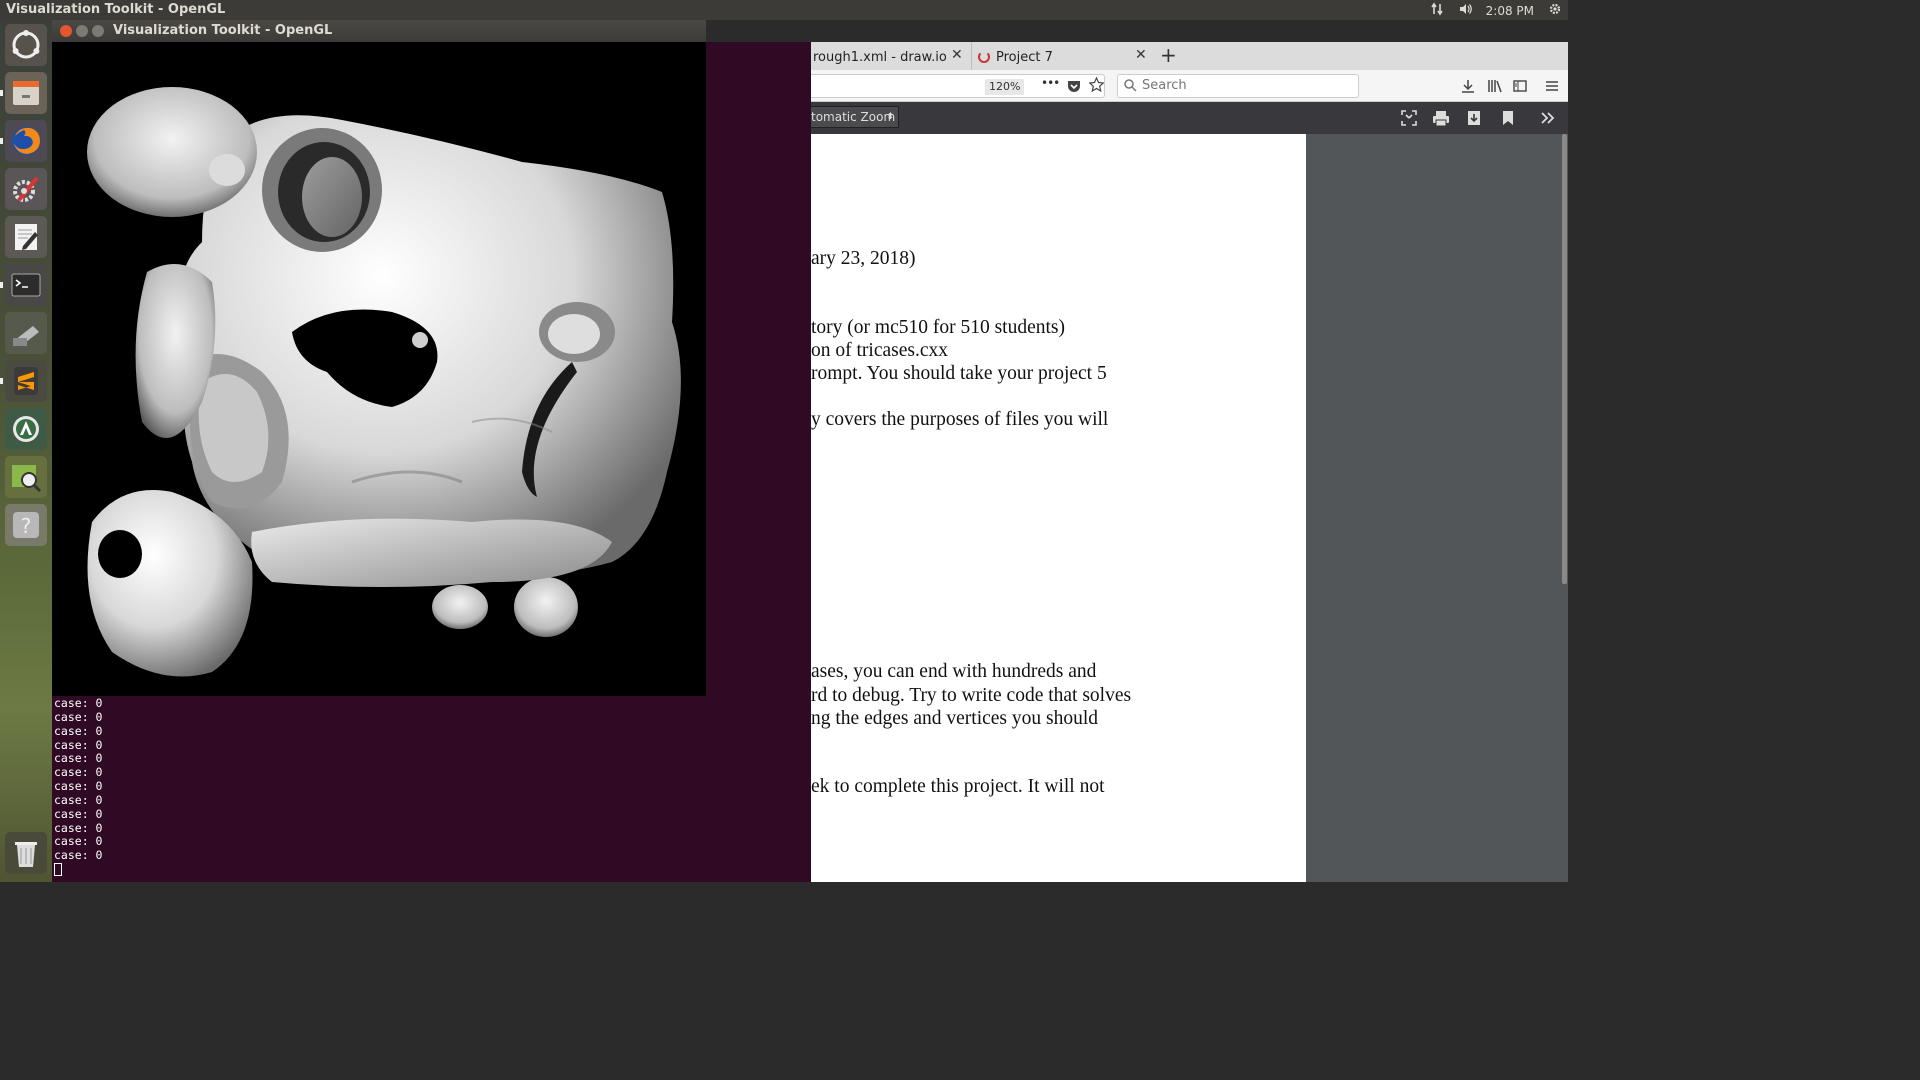  I want to click on scrollbar-thumb, so click(1564, 359).